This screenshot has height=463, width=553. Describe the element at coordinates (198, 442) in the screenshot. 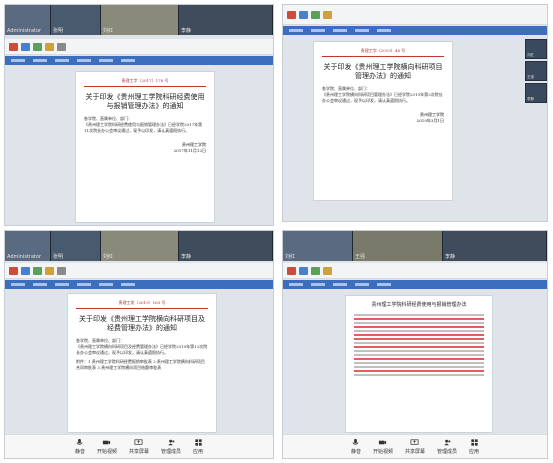

I see `grid-icon` at that location.